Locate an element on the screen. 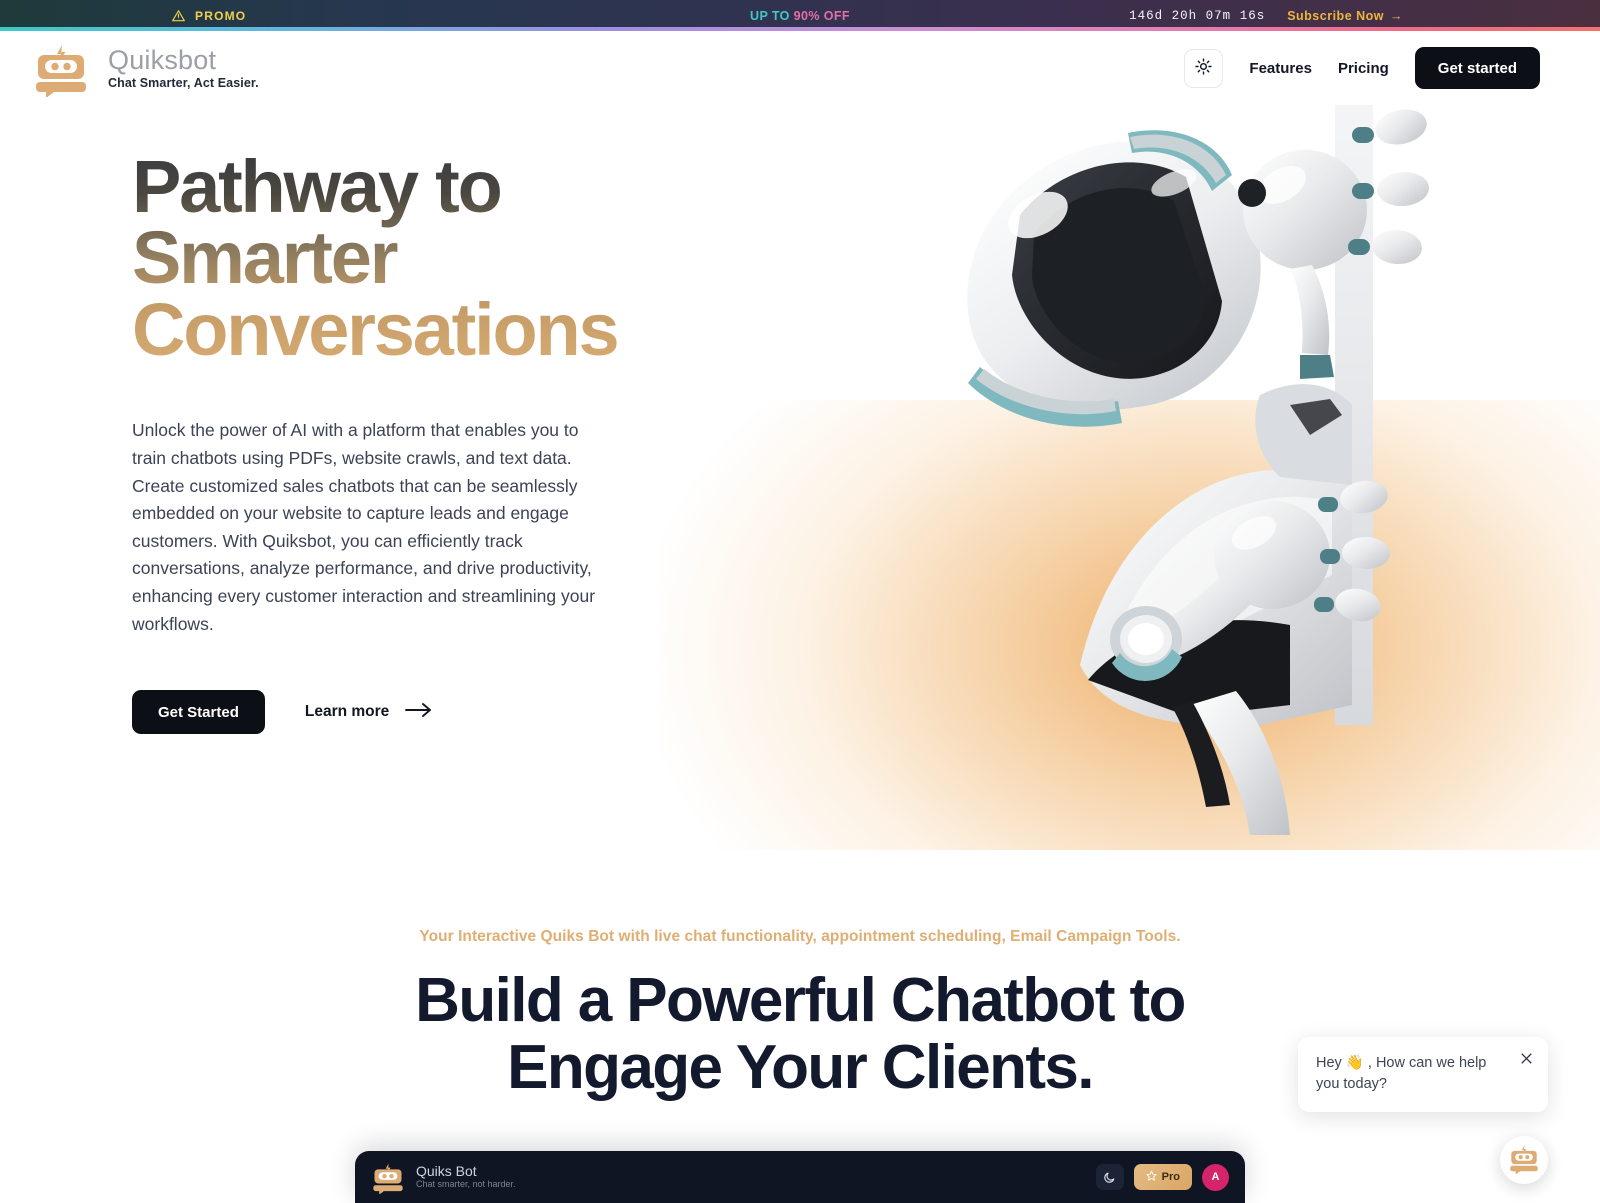  feature-heading-line-2: Engage Your Clients. is located at coordinates (800, 1067).